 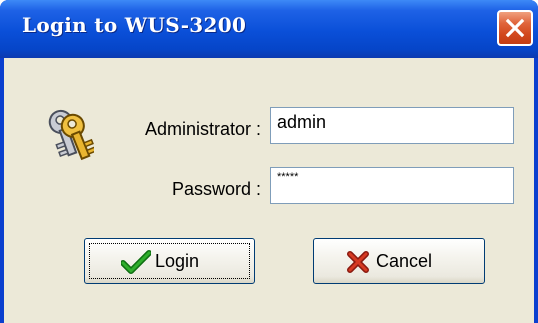 I want to click on keys-icon, so click(x=71, y=135).